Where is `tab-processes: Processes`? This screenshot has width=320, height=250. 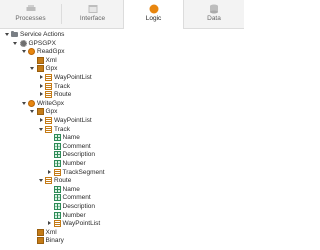
tab-processes: Processes is located at coordinates (30, 14).